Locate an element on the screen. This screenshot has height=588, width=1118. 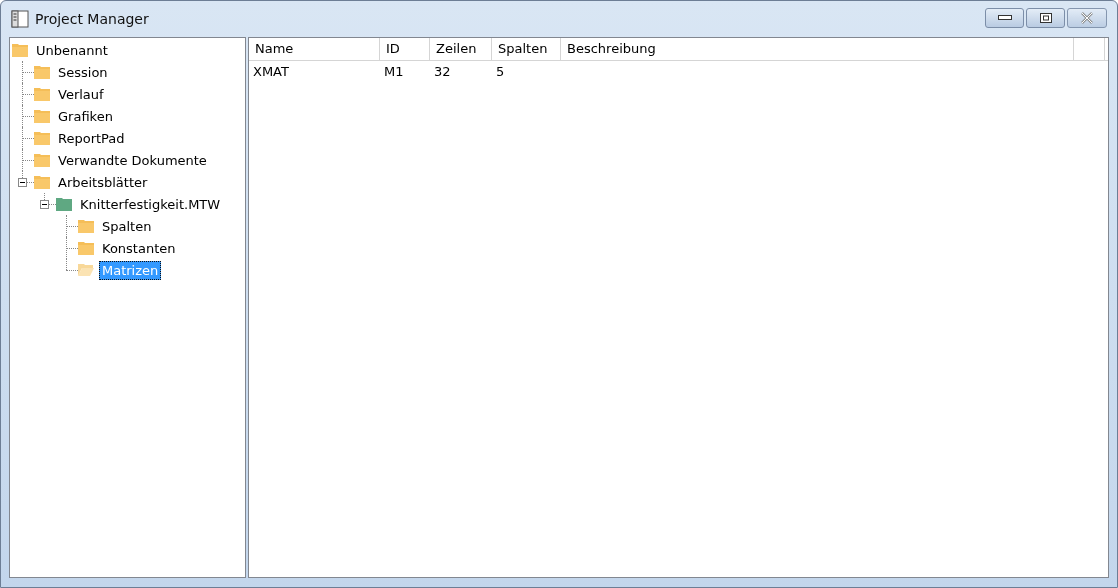
maximize-button is located at coordinates (1045, 18).